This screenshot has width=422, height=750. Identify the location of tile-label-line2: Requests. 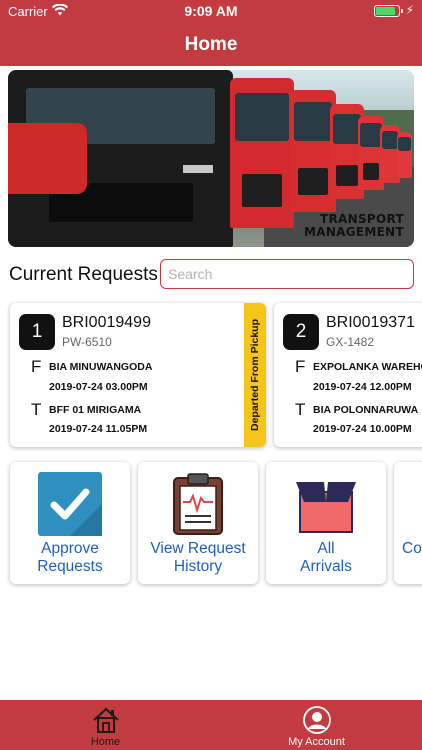
(70, 566).